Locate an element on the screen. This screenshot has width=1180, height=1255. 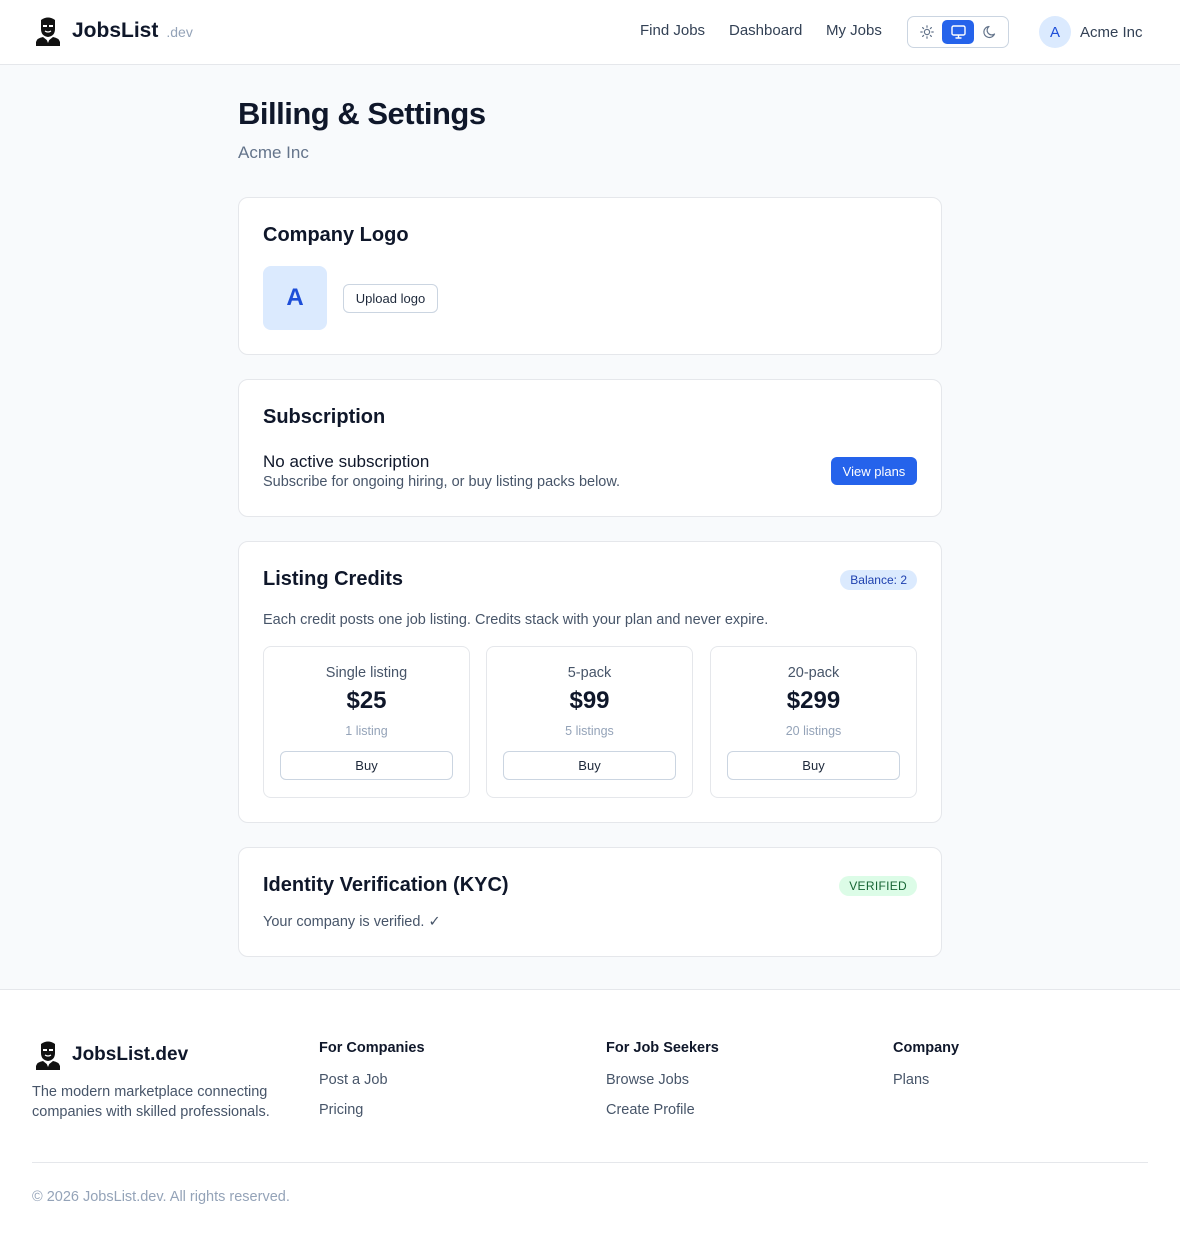
footer-column-title: For Companies is located at coordinates (372, 1048).